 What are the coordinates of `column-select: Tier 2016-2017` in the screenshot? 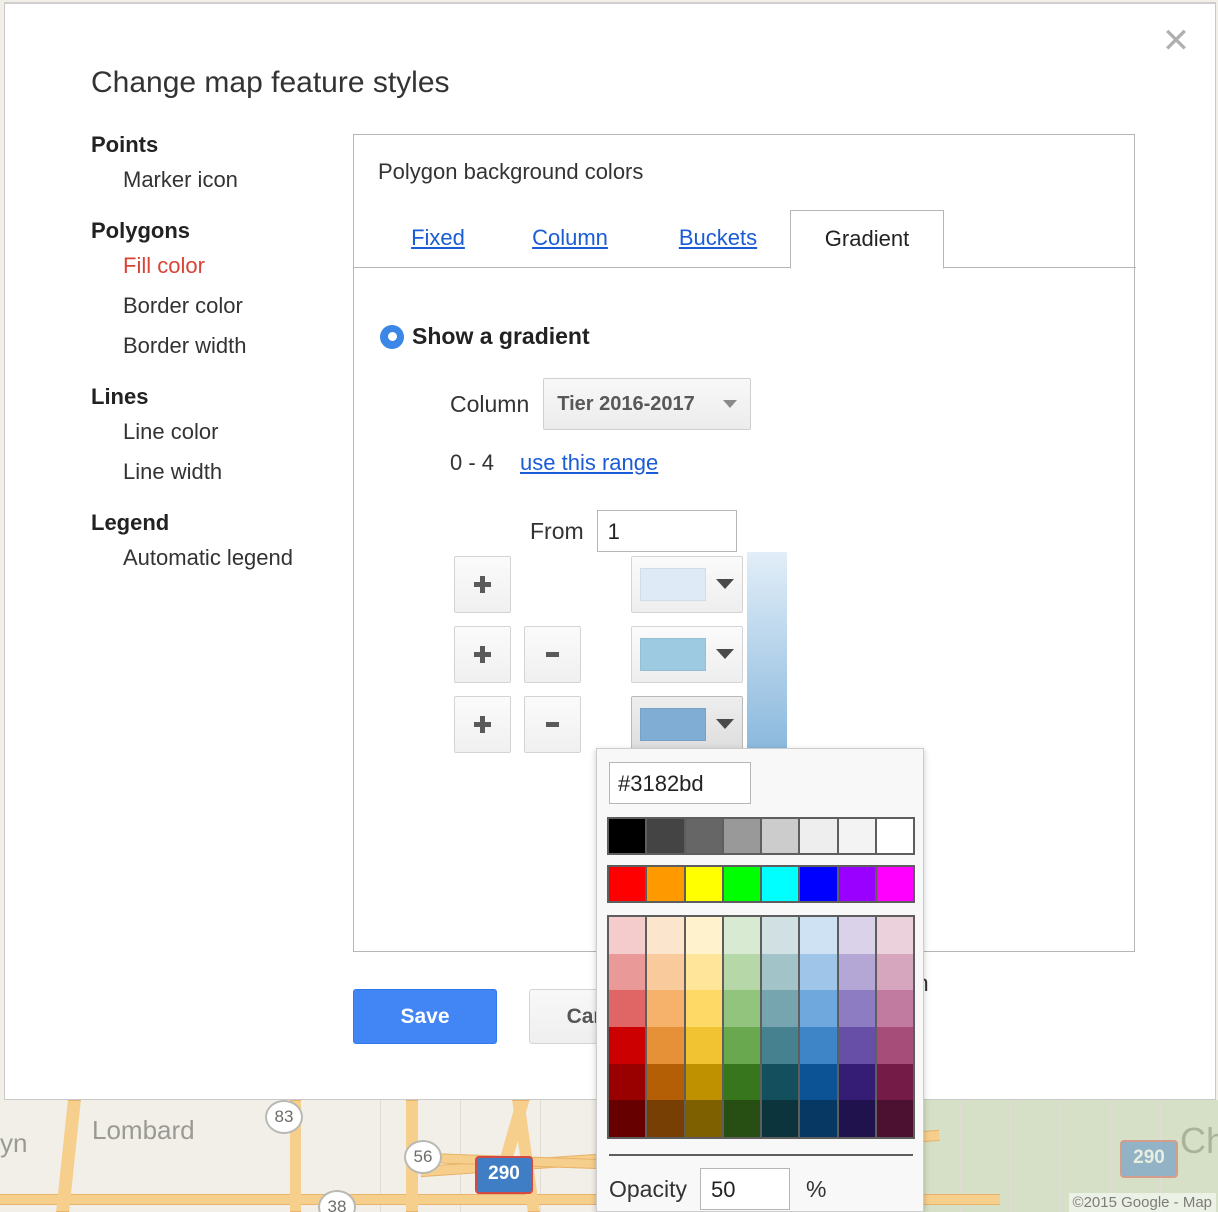 It's located at (647, 404).